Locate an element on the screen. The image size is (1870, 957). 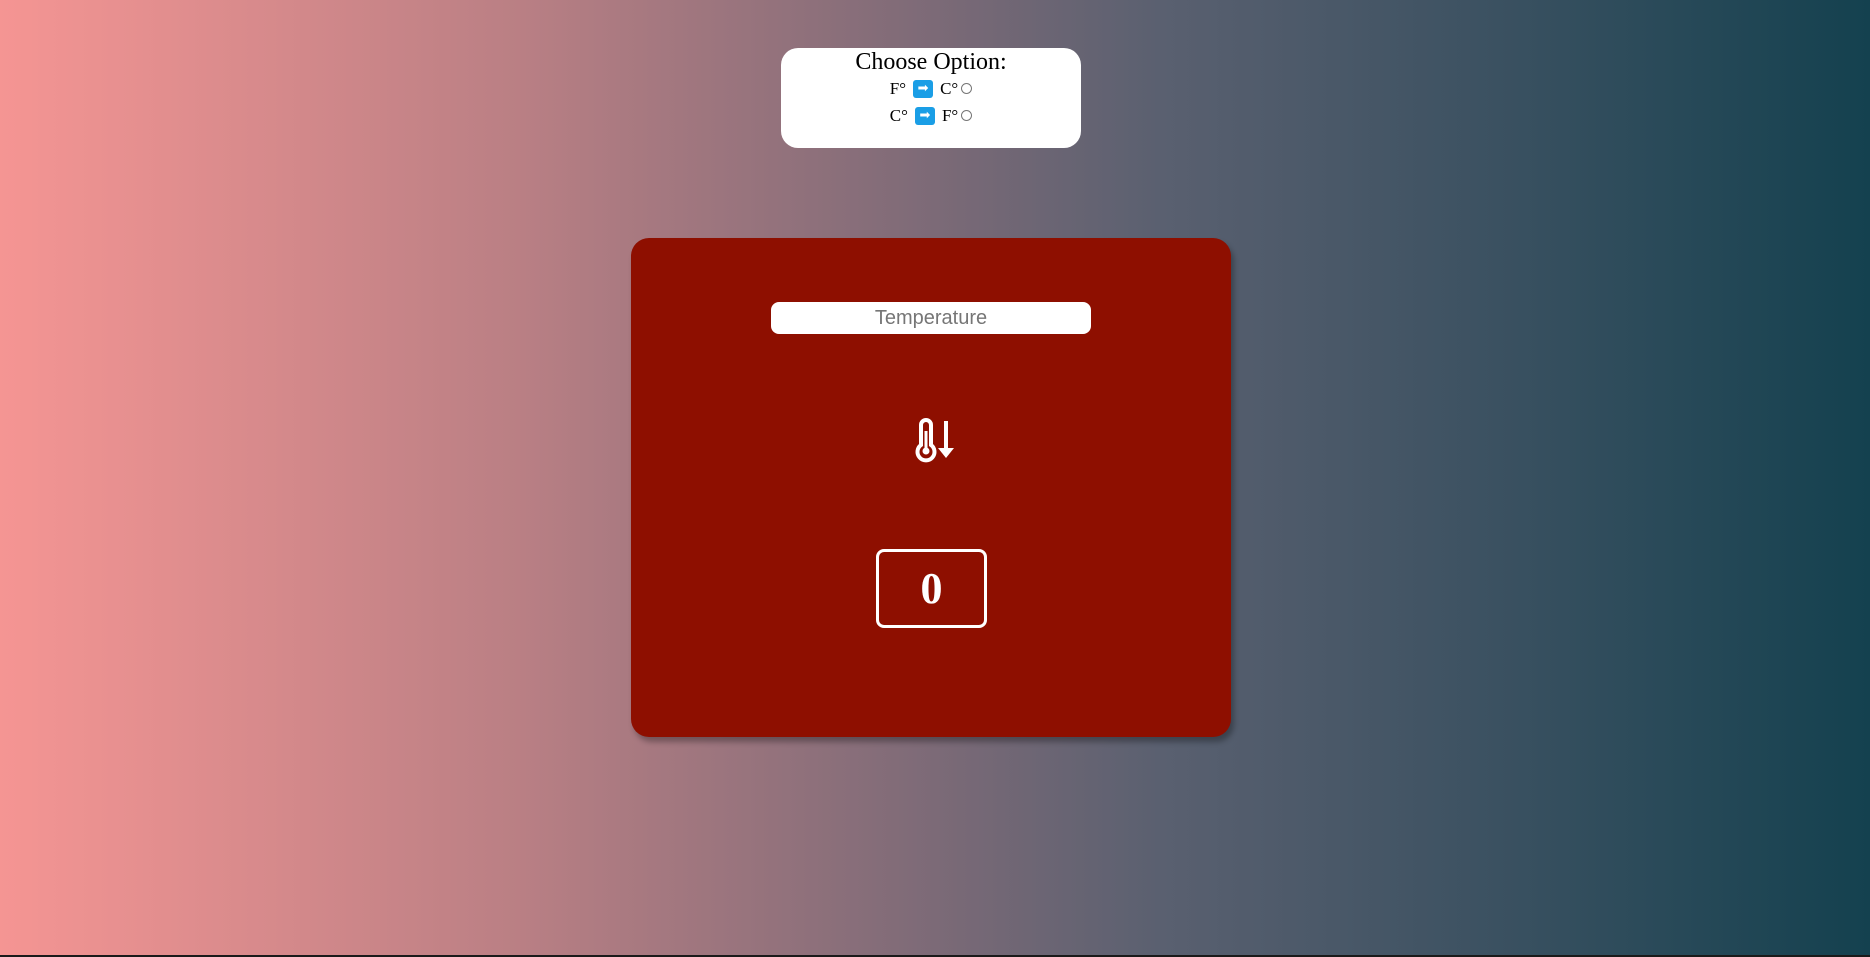
c-to-f-radio is located at coordinates (967, 115).